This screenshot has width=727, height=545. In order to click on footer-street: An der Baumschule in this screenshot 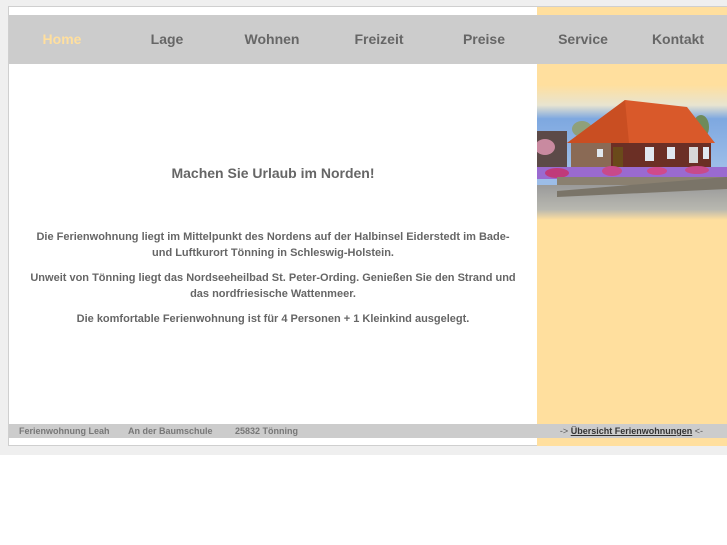, I will do `click(170, 431)`.